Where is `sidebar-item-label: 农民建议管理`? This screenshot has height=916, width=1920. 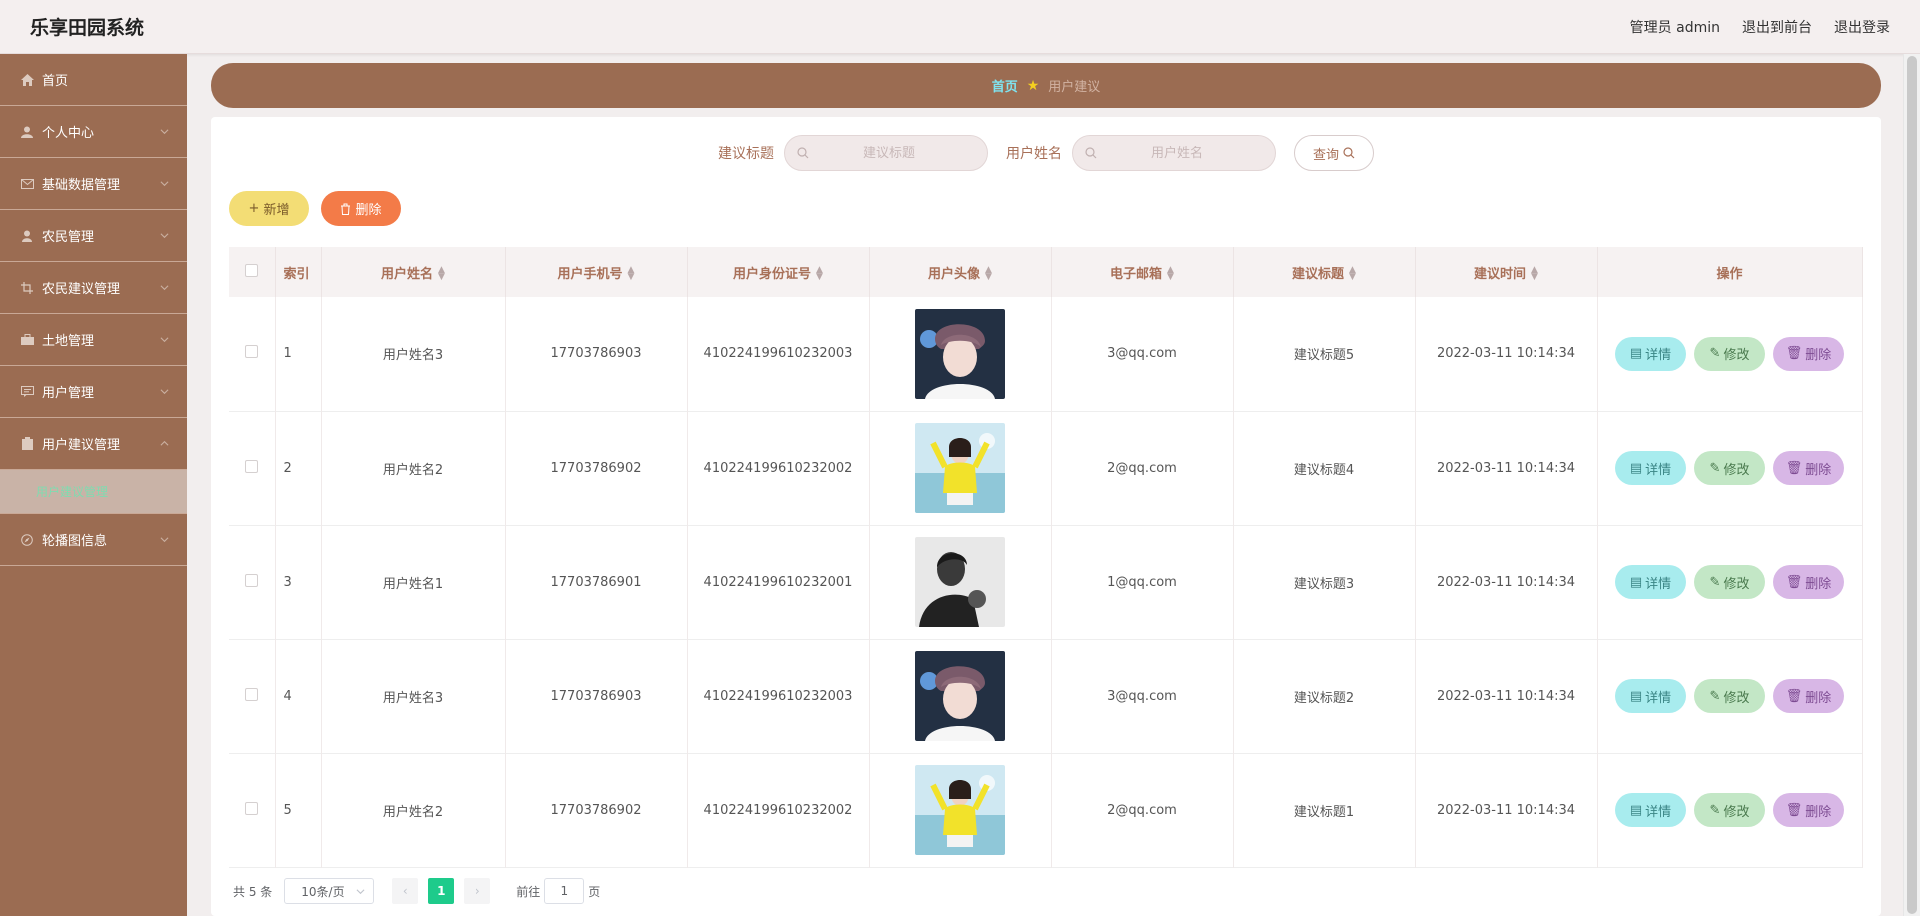
sidebar-item-label: 农民建议管理 is located at coordinates (81, 289).